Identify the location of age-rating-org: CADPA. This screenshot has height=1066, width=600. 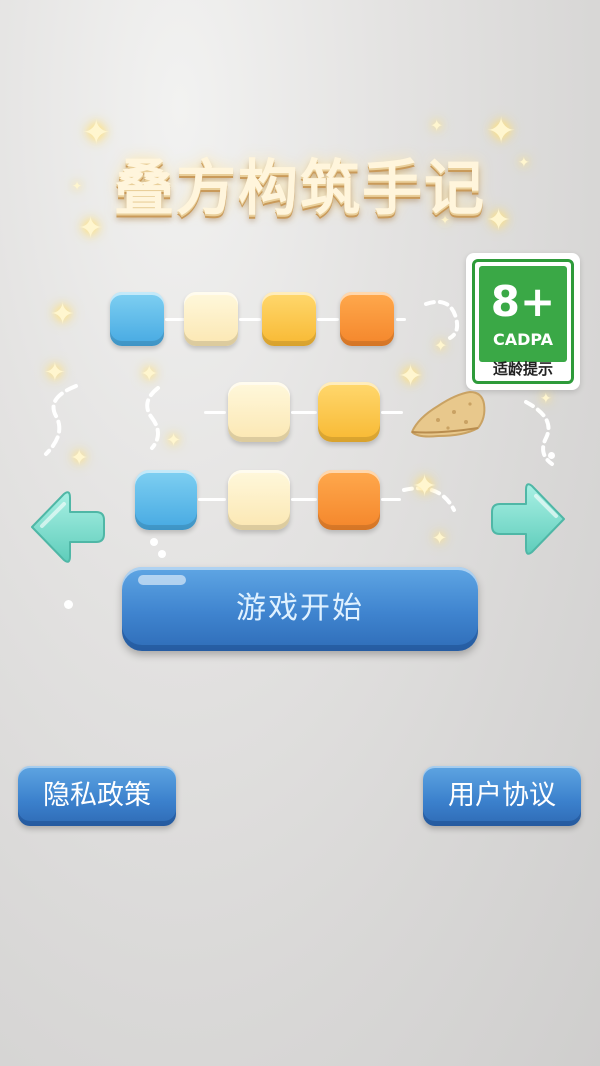
(523, 339).